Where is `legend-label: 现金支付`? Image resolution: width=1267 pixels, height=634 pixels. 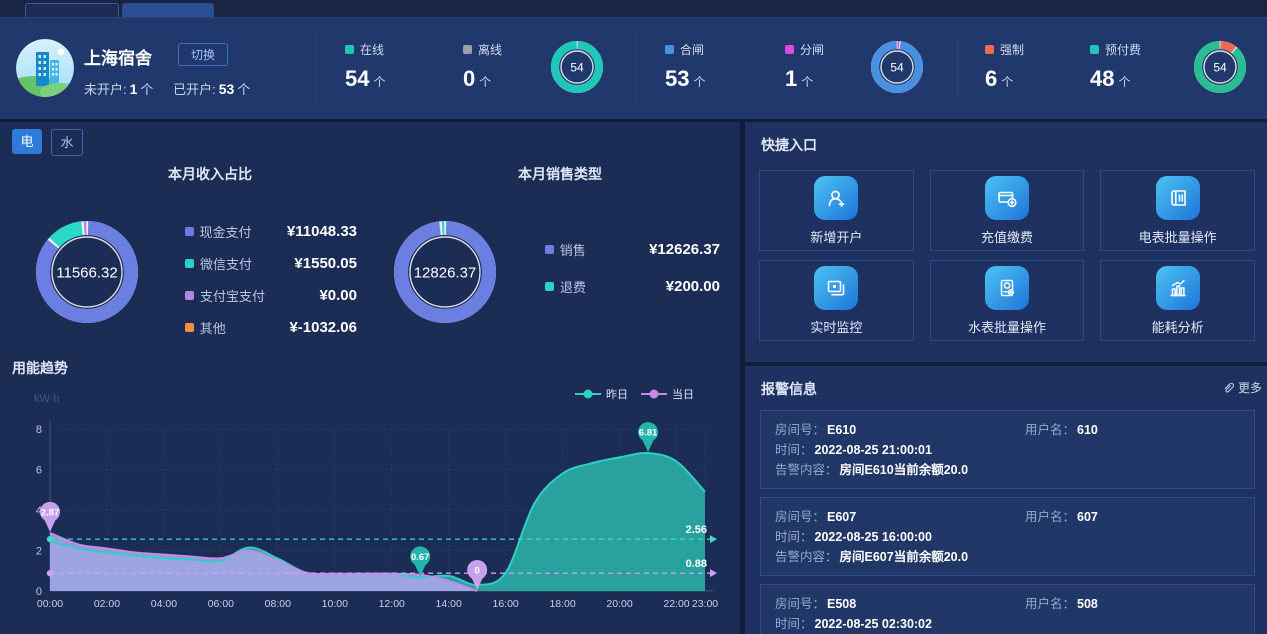 legend-label: 现金支付 is located at coordinates (225, 232).